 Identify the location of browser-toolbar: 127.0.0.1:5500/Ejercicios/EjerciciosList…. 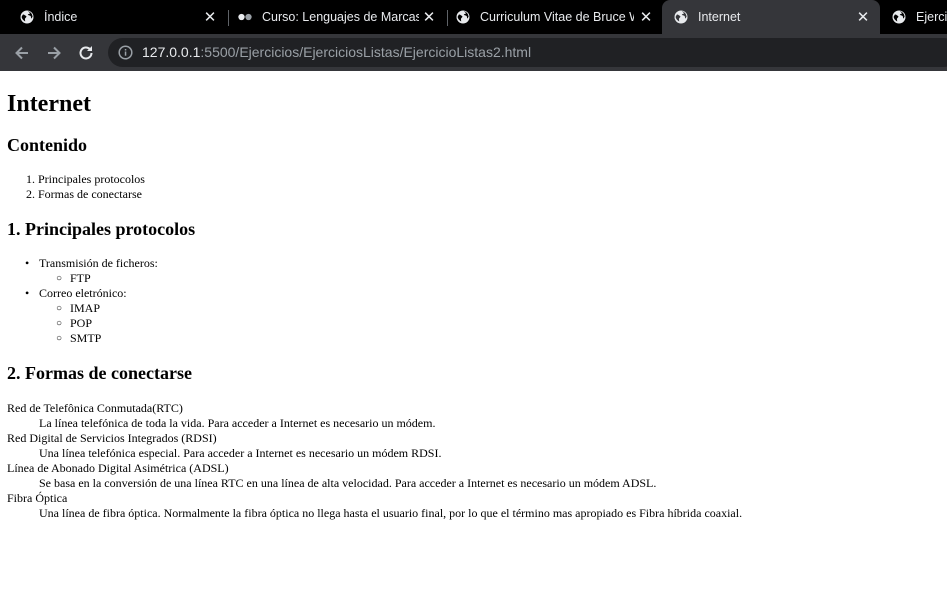
(473, 52).